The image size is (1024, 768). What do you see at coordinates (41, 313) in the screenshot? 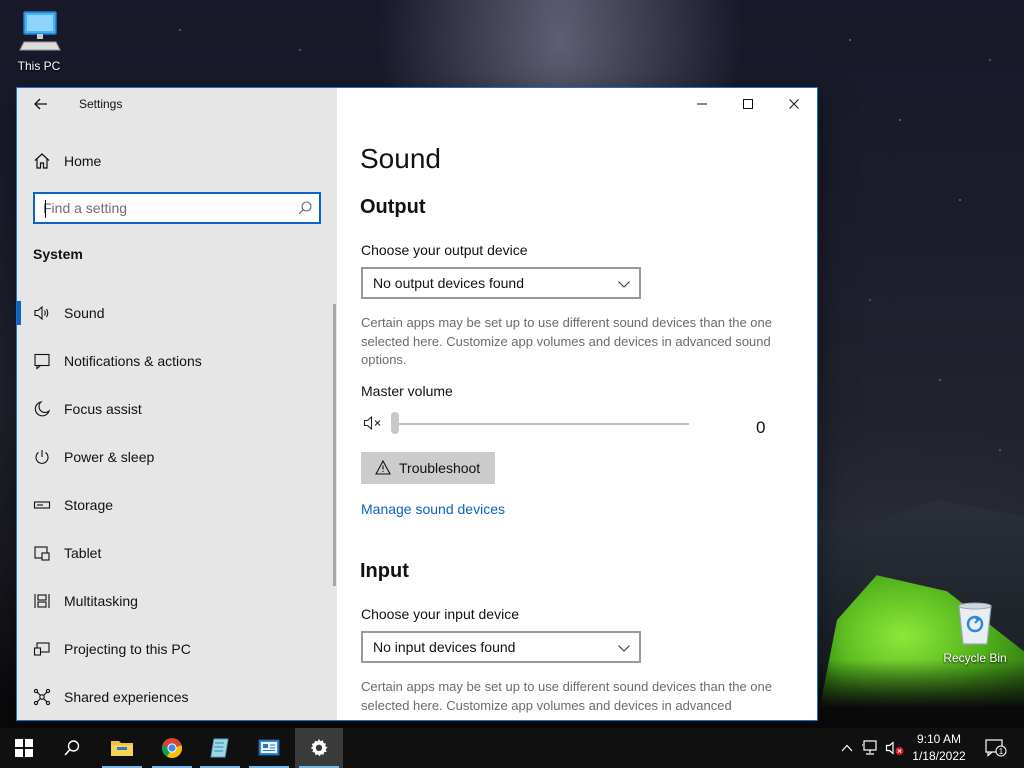
I see `speaker-icon` at bounding box center [41, 313].